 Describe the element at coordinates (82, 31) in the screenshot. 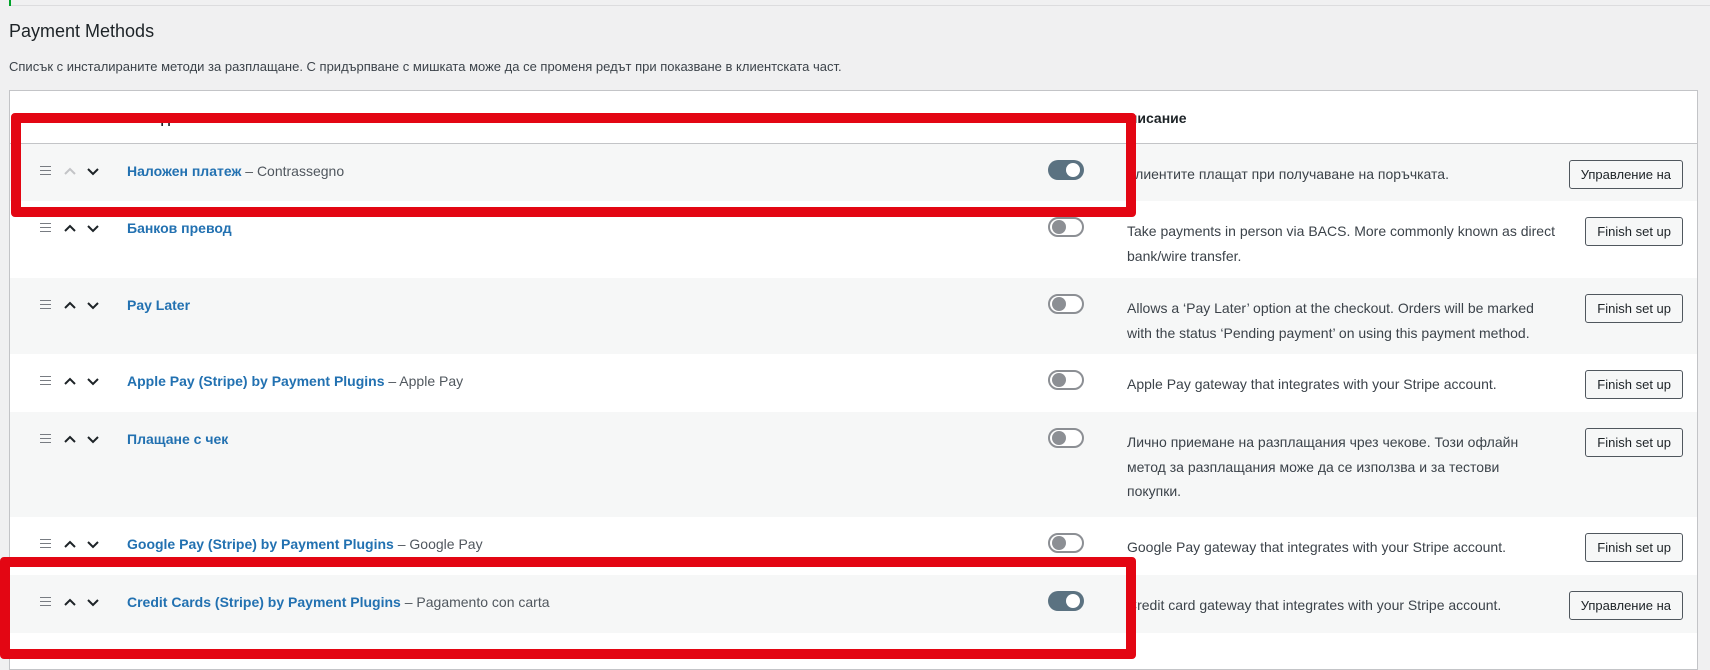

I see `page-title: Payment Methods` at that location.